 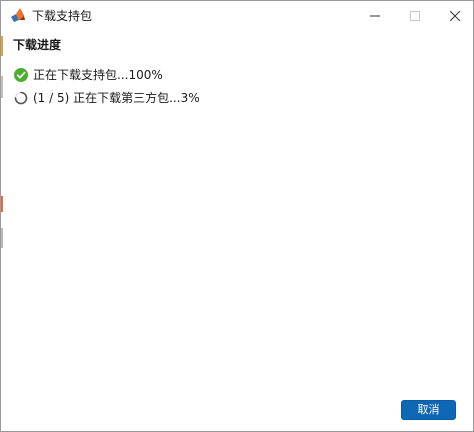 What do you see at coordinates (62, 16) in the screenshot?
I see `window-title: 下载支持包` at bounding box center [62, 16].